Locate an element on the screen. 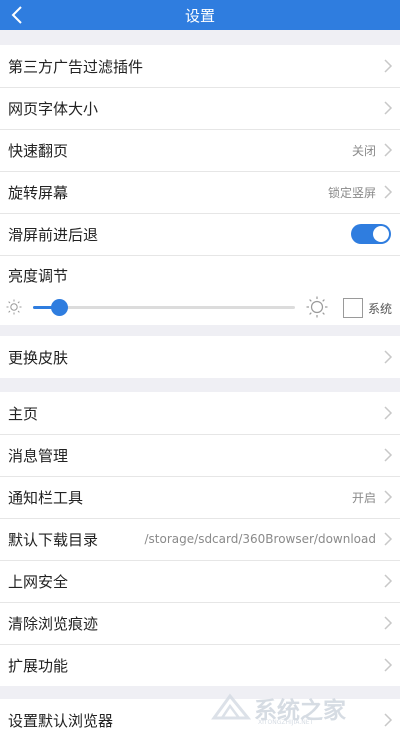 This screenshot has height=731, width=400. brightness-slider is located at coordinates (164, 307).